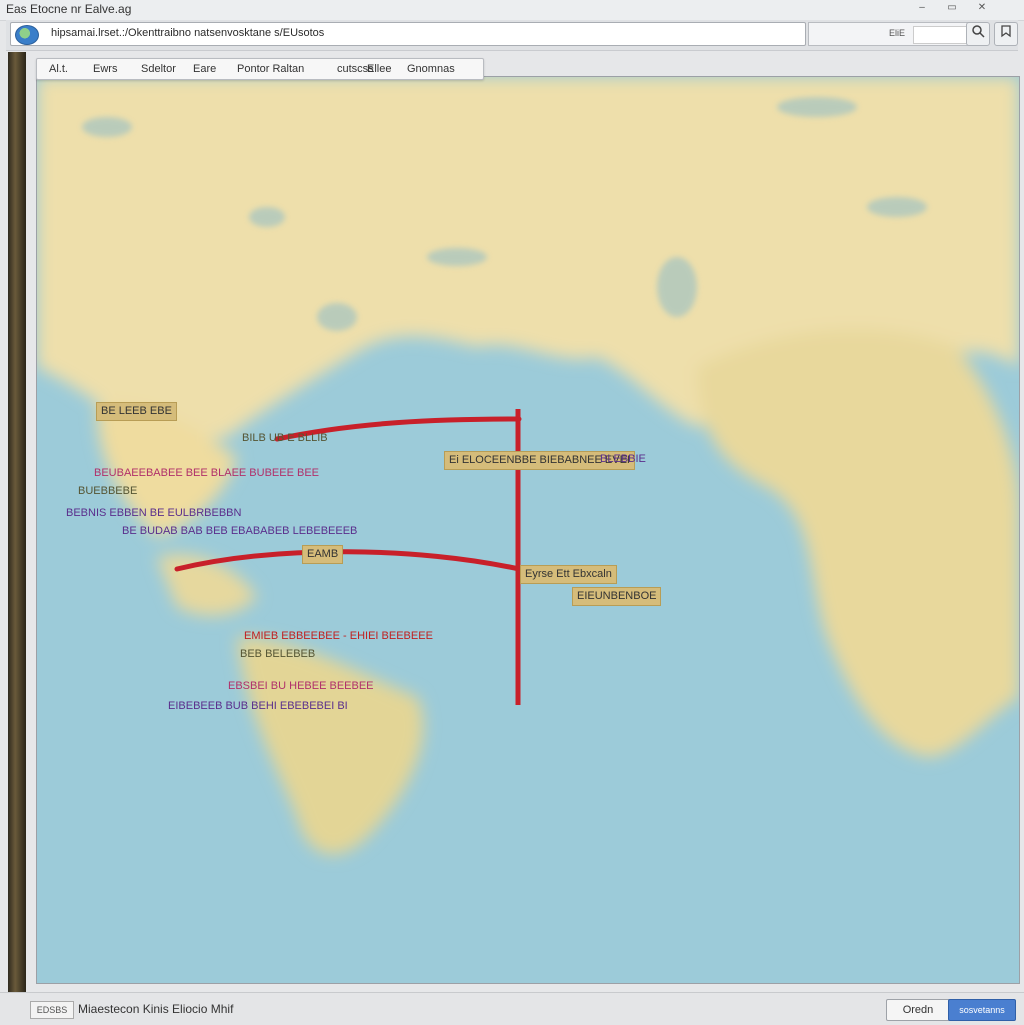 This screenshot has width=1024, height=1025. What do you see at coordinates (258, 706) in the screenshot?
I see `map-label: EIBEBEEB BUB BEHI EBEBEBEI BI` at bounding box center [258, 706].